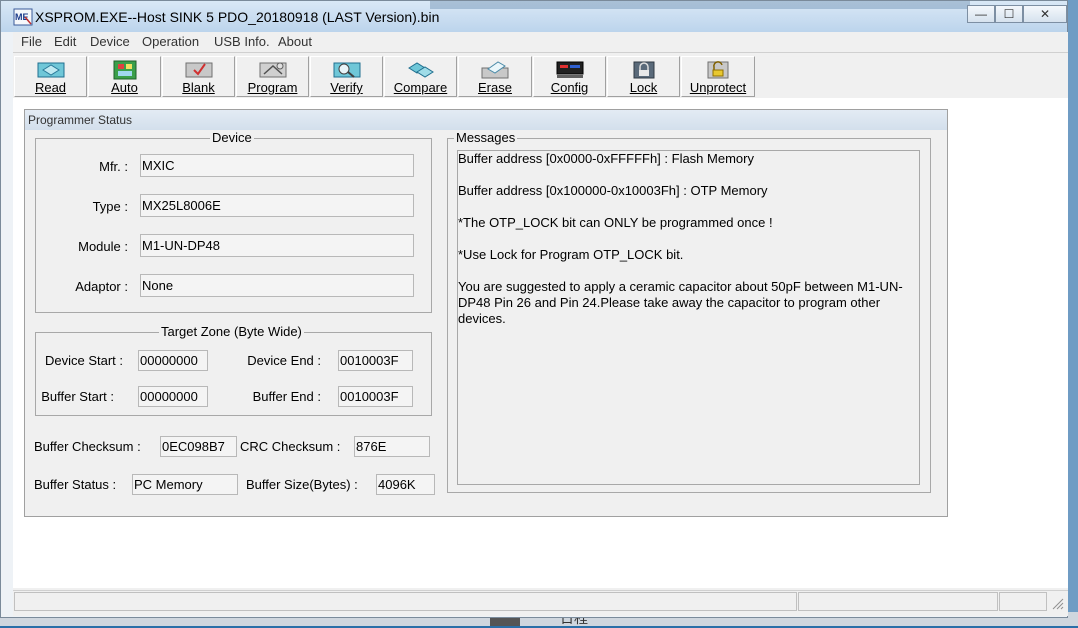  I want to click on minimize-button: —, so click(981, 14).